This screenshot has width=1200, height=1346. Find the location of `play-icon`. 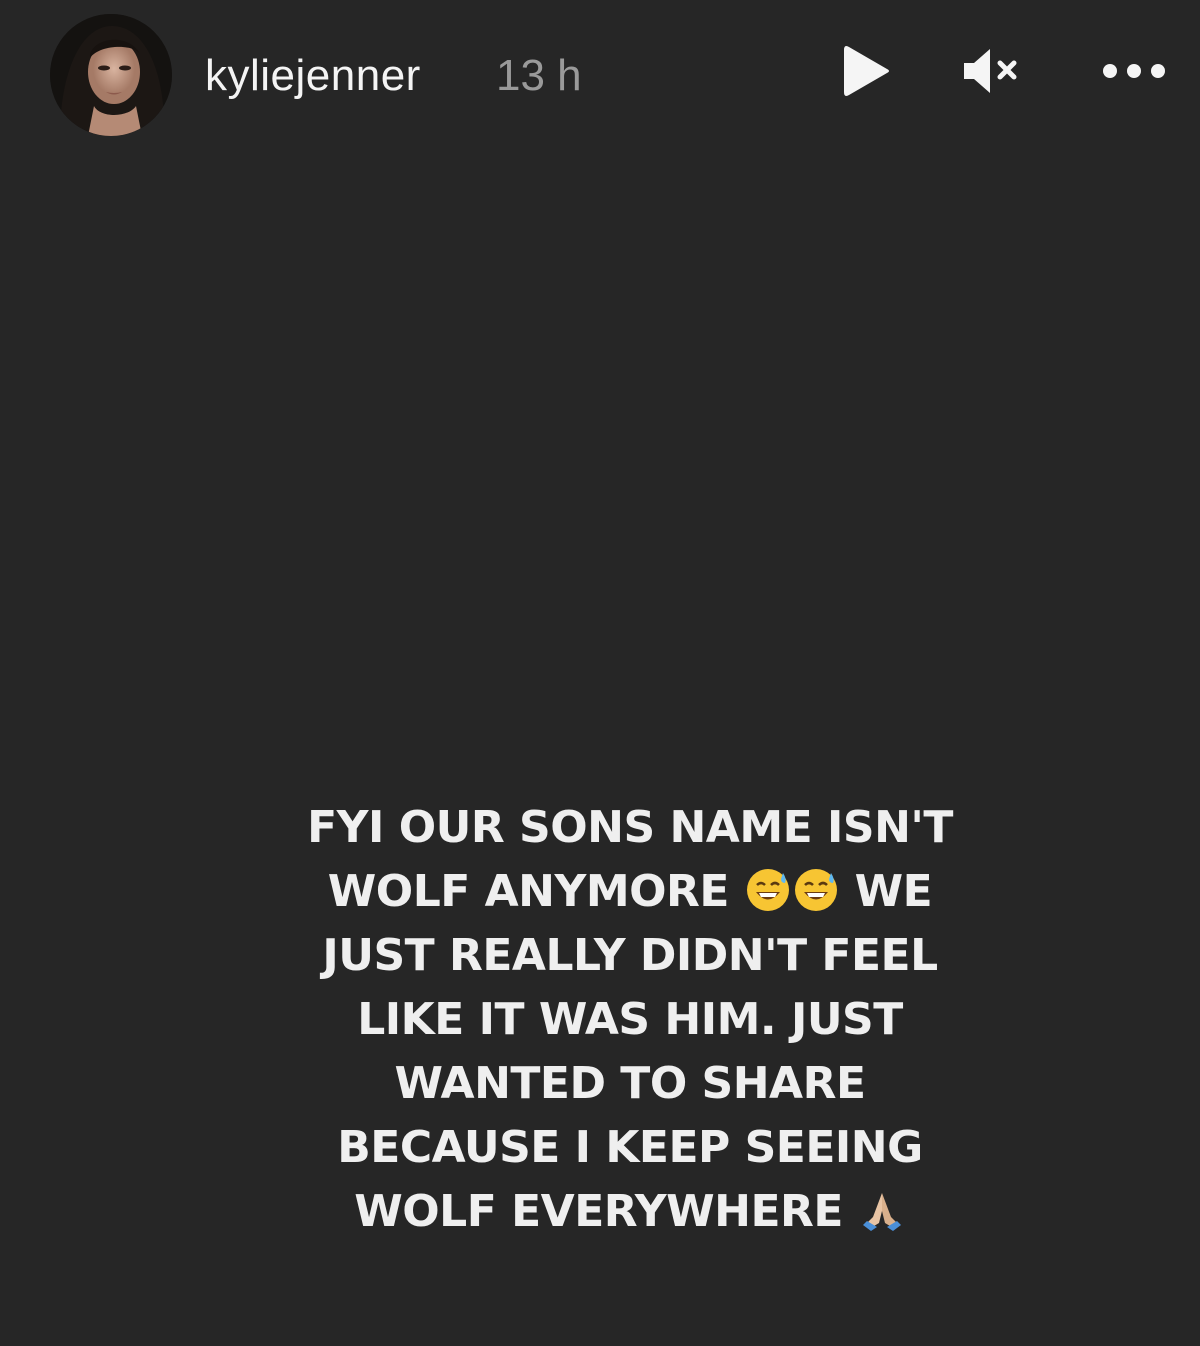

play-icon is located at coordinates (866, 71).